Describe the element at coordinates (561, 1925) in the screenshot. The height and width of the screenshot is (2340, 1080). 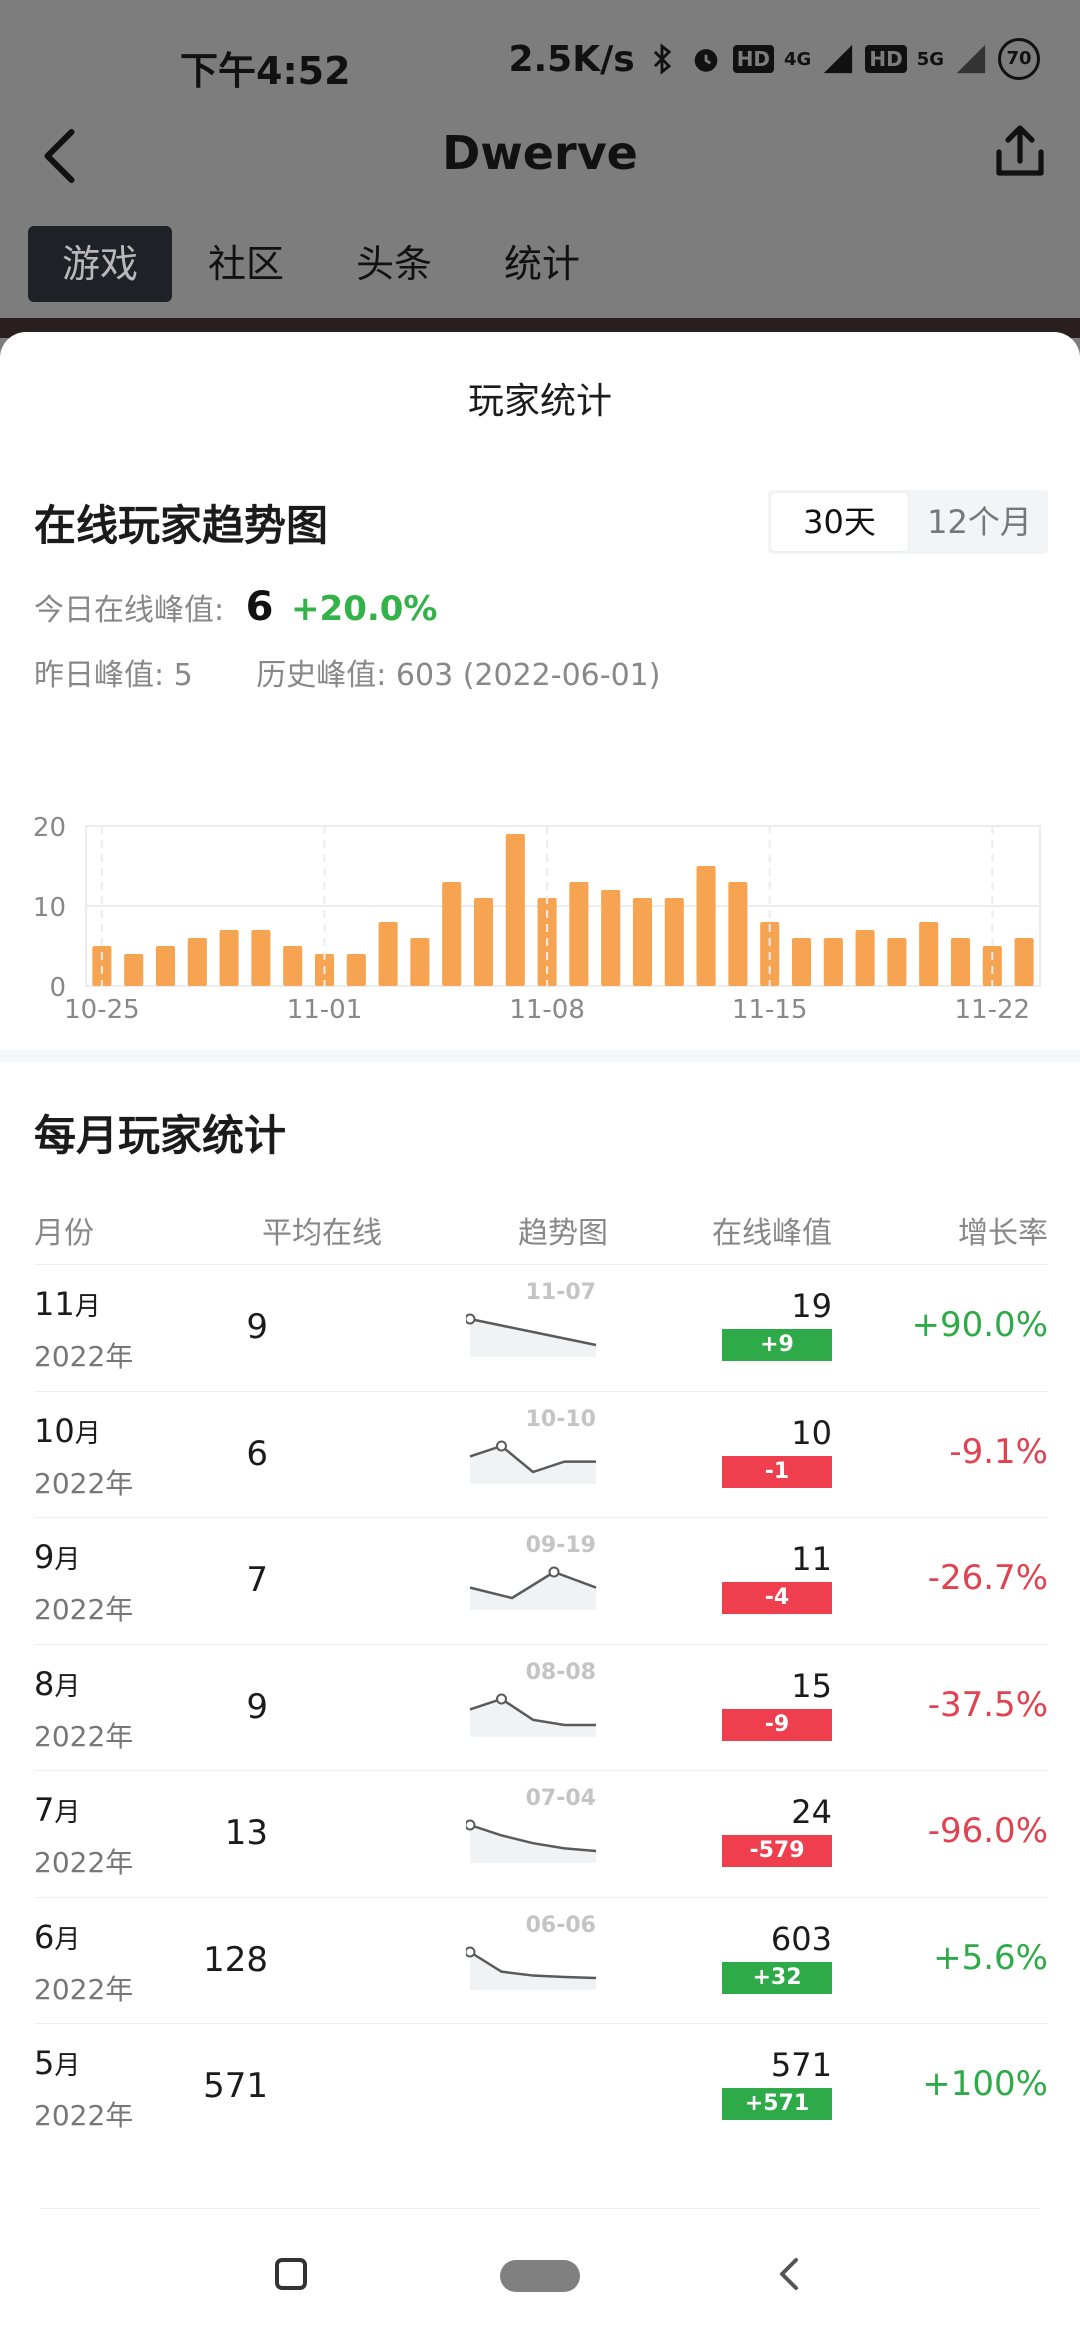
I see `sparkline-peak-date: 06-06` at that location.